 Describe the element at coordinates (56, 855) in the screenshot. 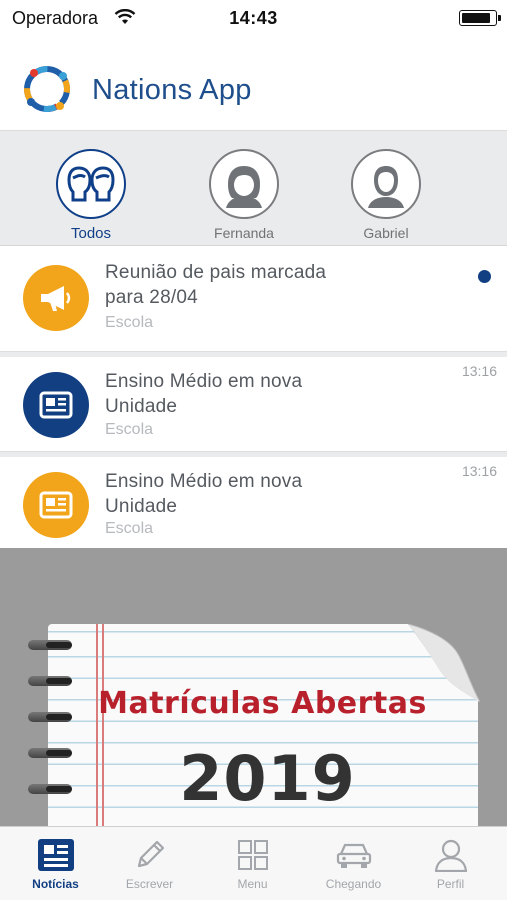

I see `news-icon` at that location.